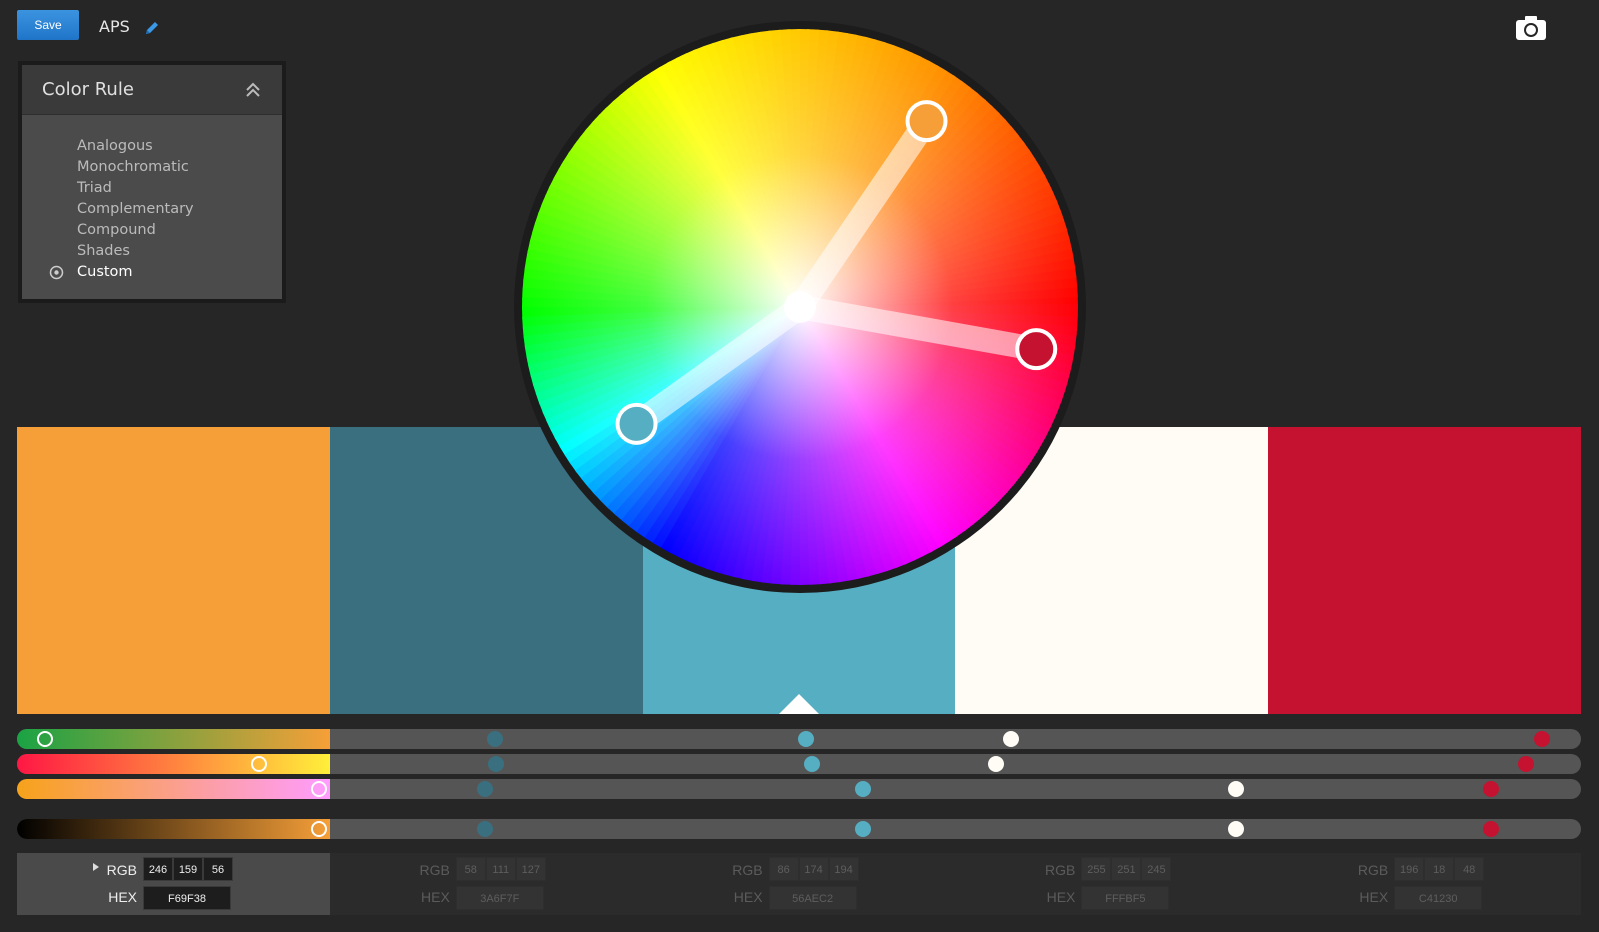 Image resolution: width=1599 pixels, height=932 pixels. What do you see at coordinates (152, 251) in the screenshot?
I see `color-rule-option: Shades` at bounding box center [152, 251].